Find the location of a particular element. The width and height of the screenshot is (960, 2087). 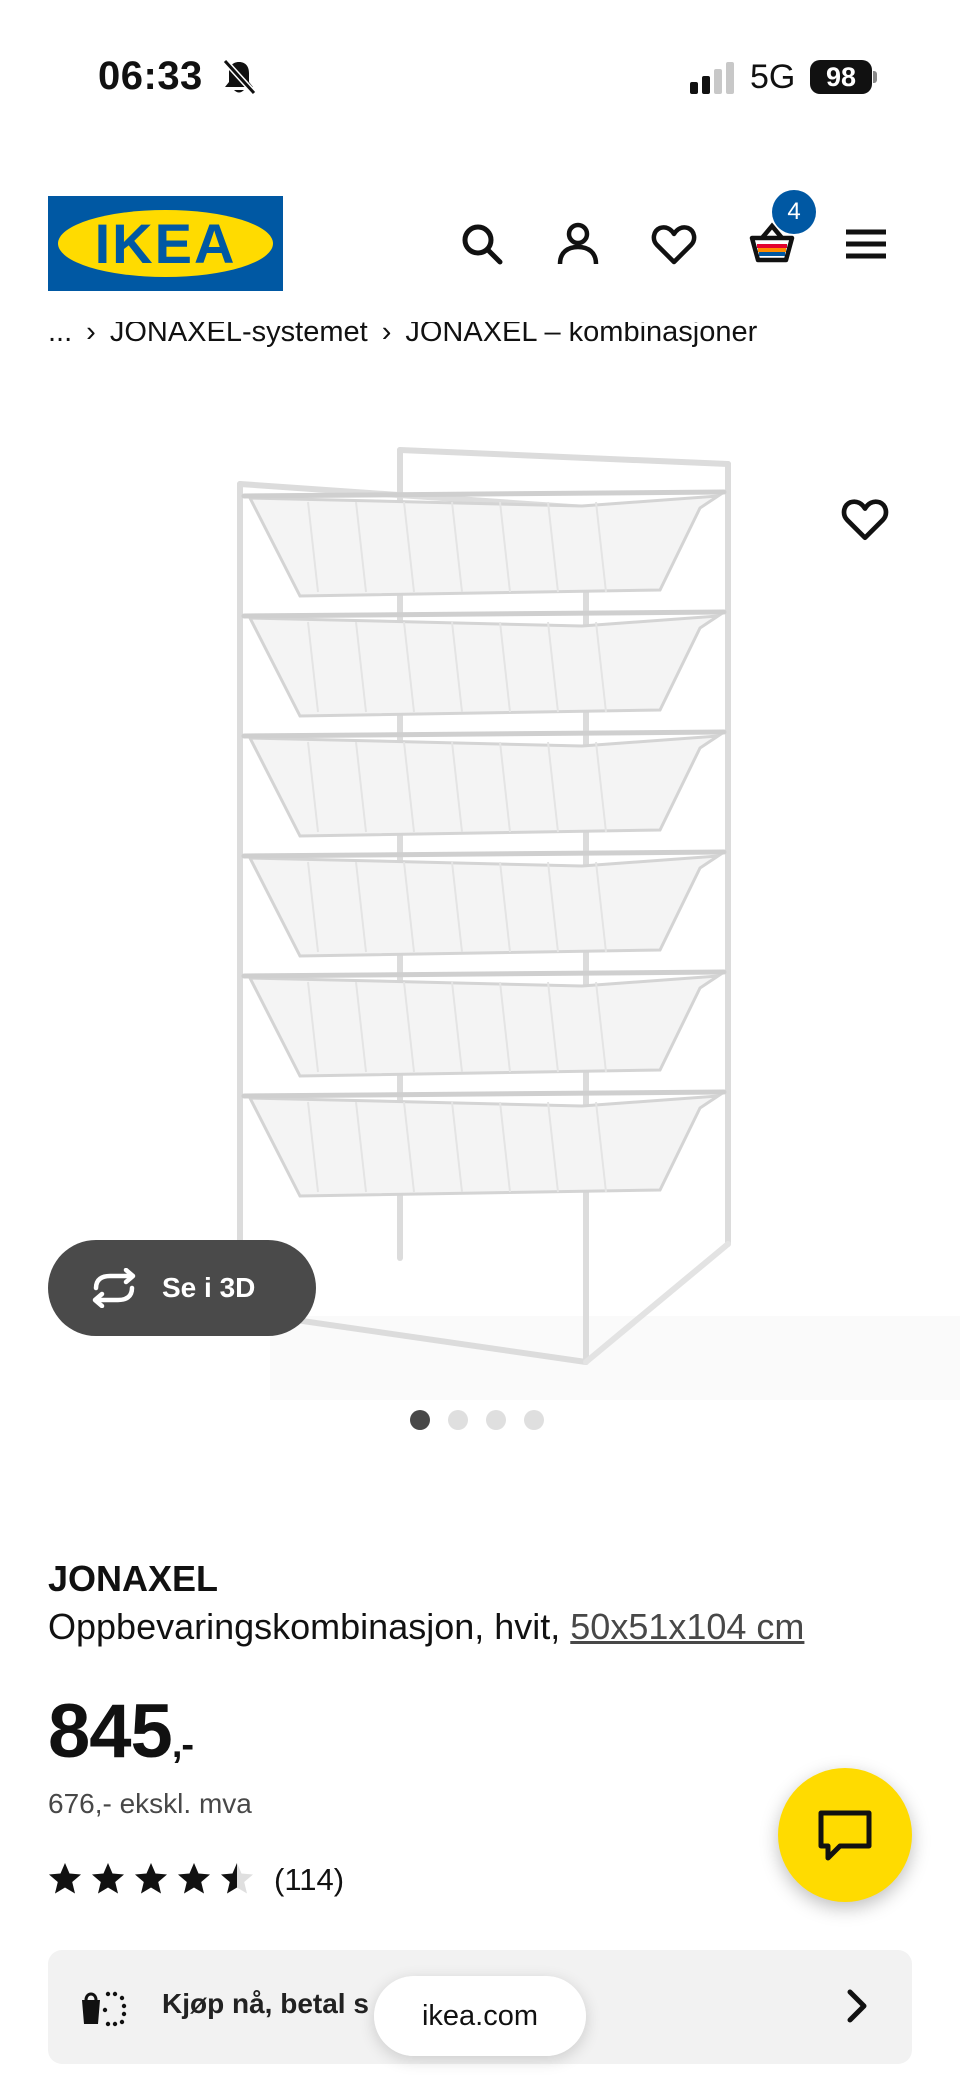

view-in-3d-label: Se i 3D is located at coordinates (209, 1287).